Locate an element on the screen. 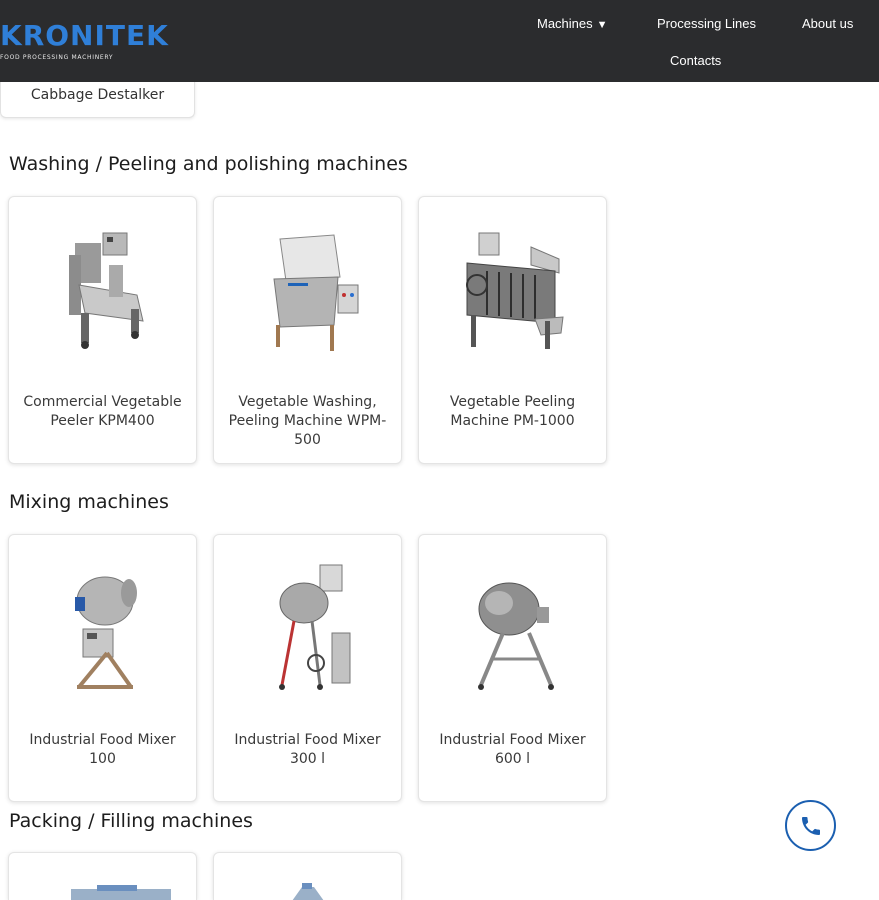  packing-machine-image is located at coordinates (121, 892).